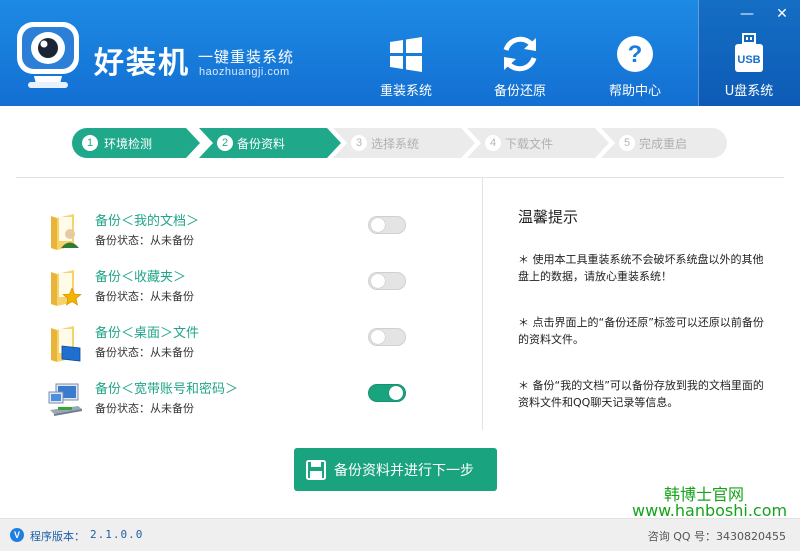 This screenshot has width=800, height=551. I want to click on version-icon: V, so click(17, 535).